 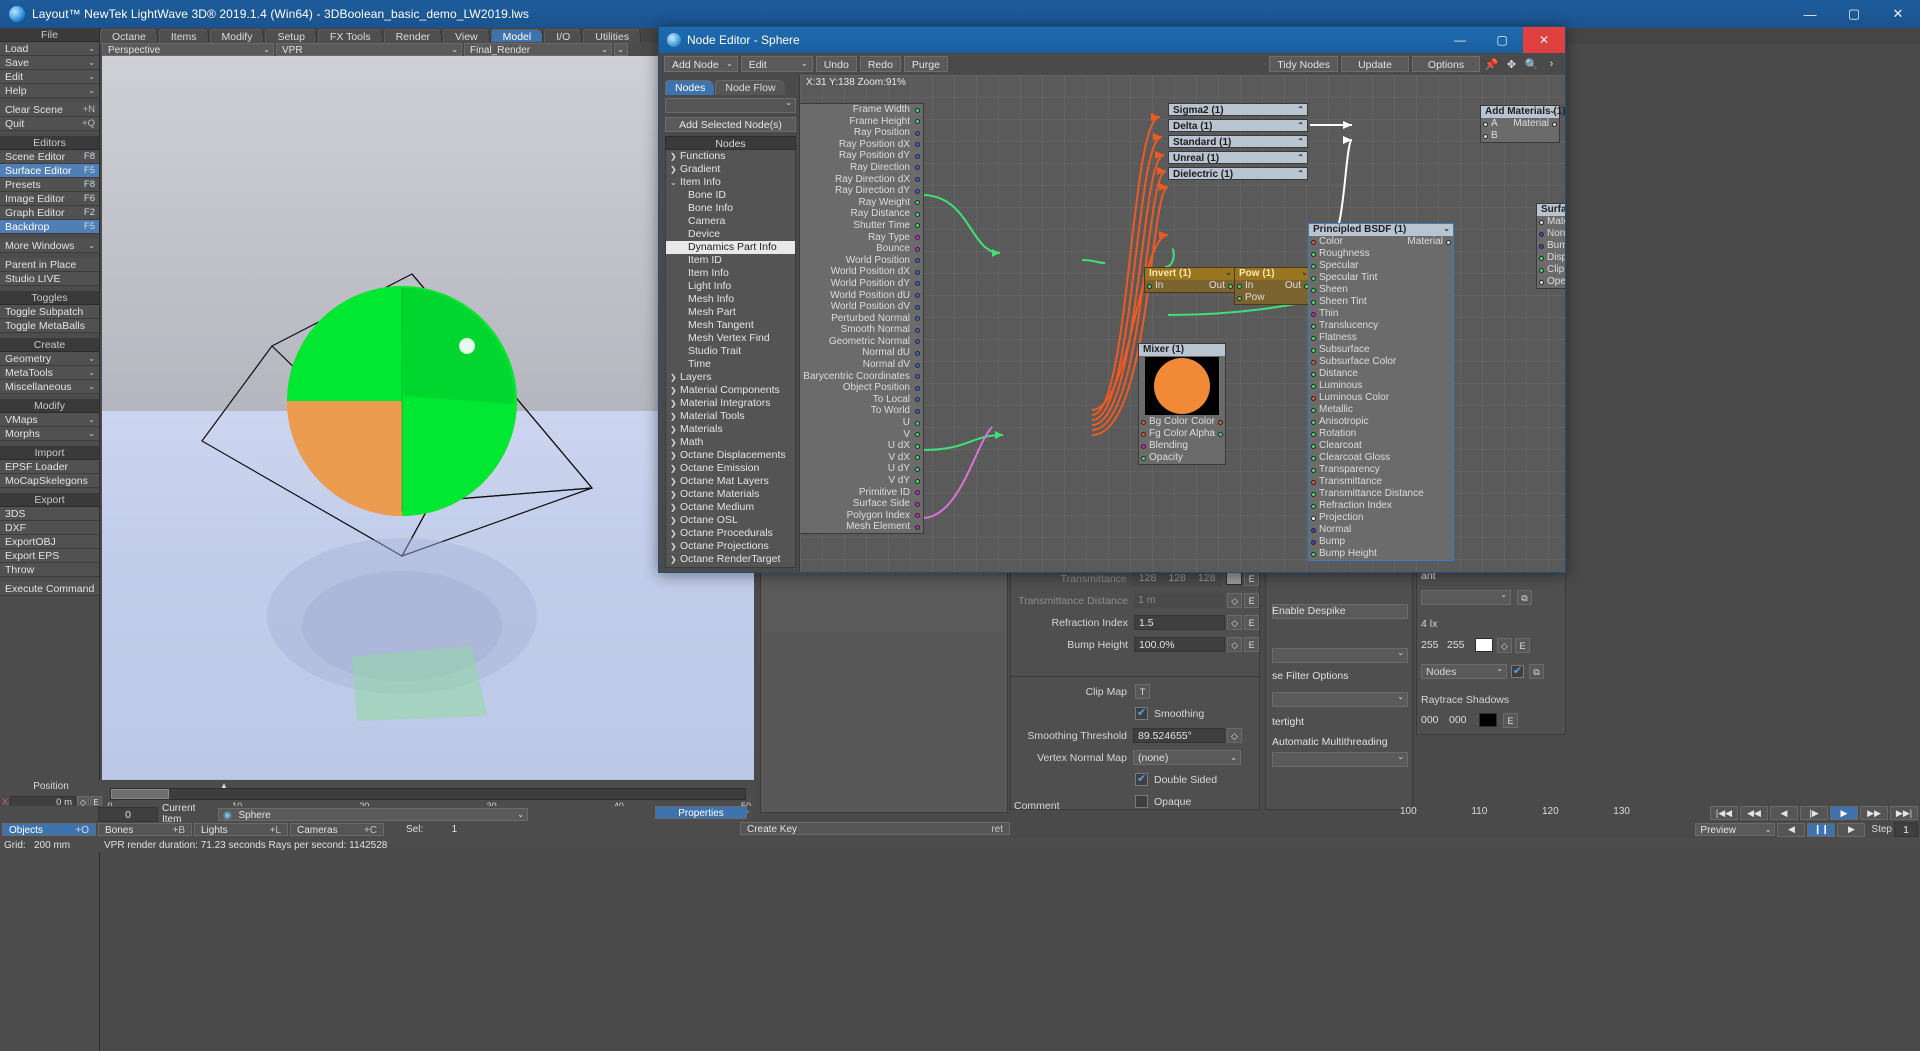 I want to click on info-node-output-primitive-id: Primitive ID, so click(x=861, y=493).